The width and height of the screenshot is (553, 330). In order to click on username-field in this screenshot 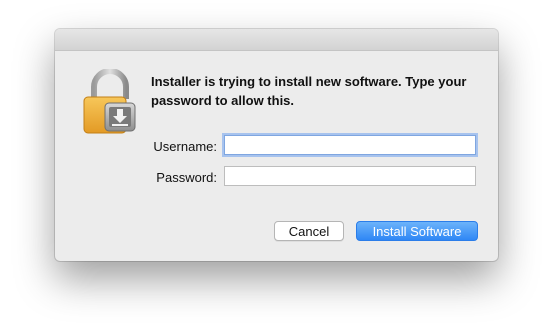, I will do `click(350, 145)`.